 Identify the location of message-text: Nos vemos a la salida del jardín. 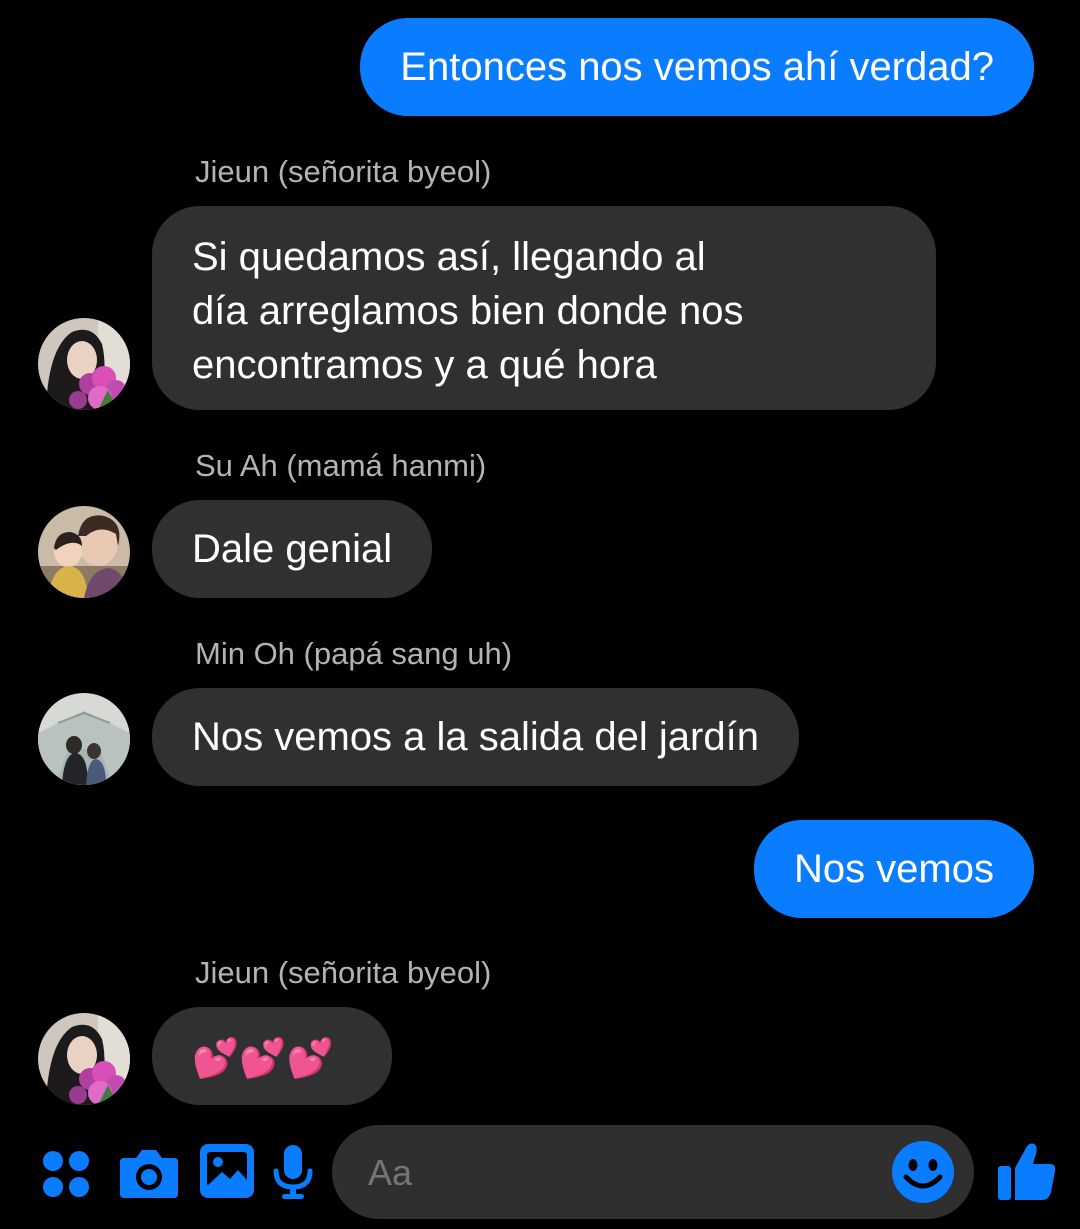
(475, 737).